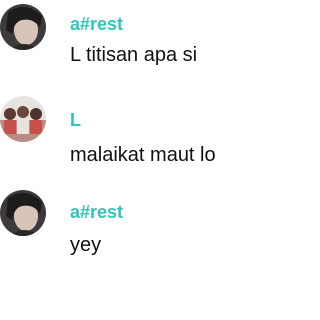 Image resolution: width=320 pixels, height=320 pixels. What do you see at coordinates (75, 120) in the screenshot?
I see `comment-username: L` at bounding box center [75, 120].